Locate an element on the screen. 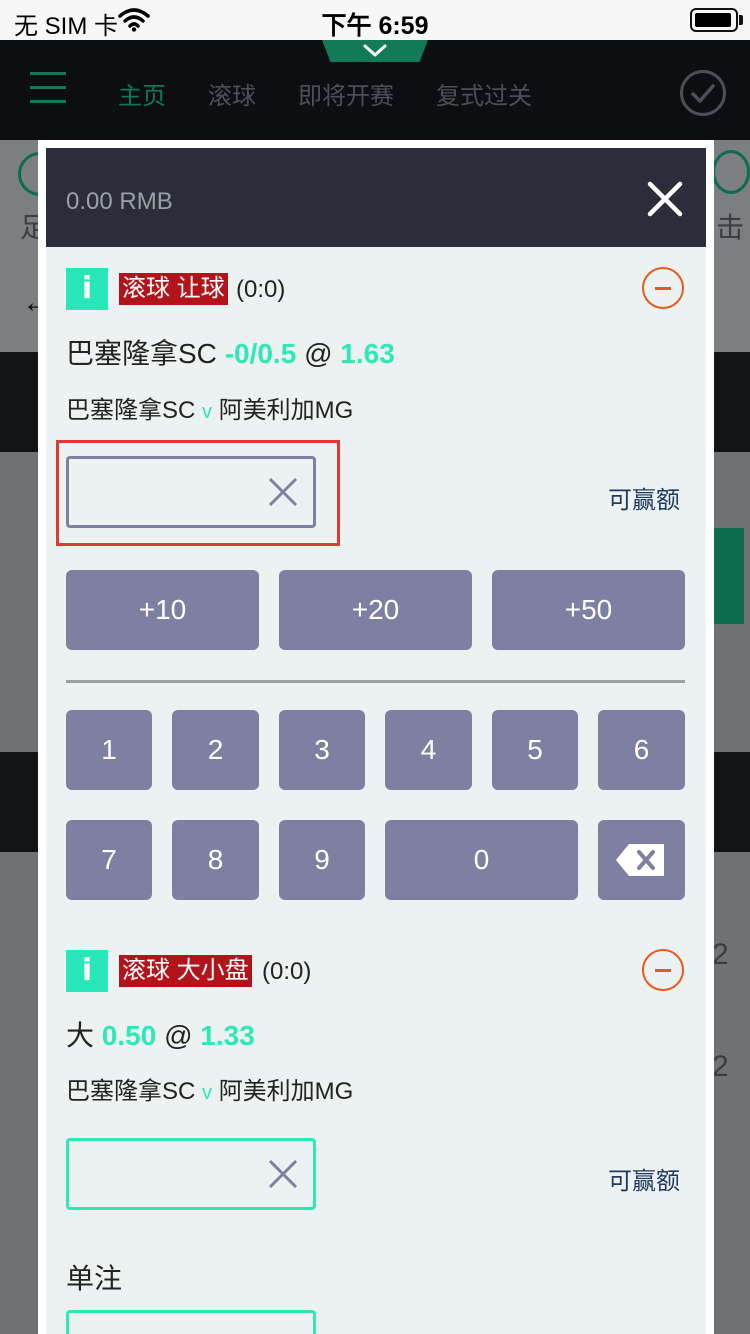 The image size is (750, 1334). single-stake-input is located at coordinates (191, 1322).